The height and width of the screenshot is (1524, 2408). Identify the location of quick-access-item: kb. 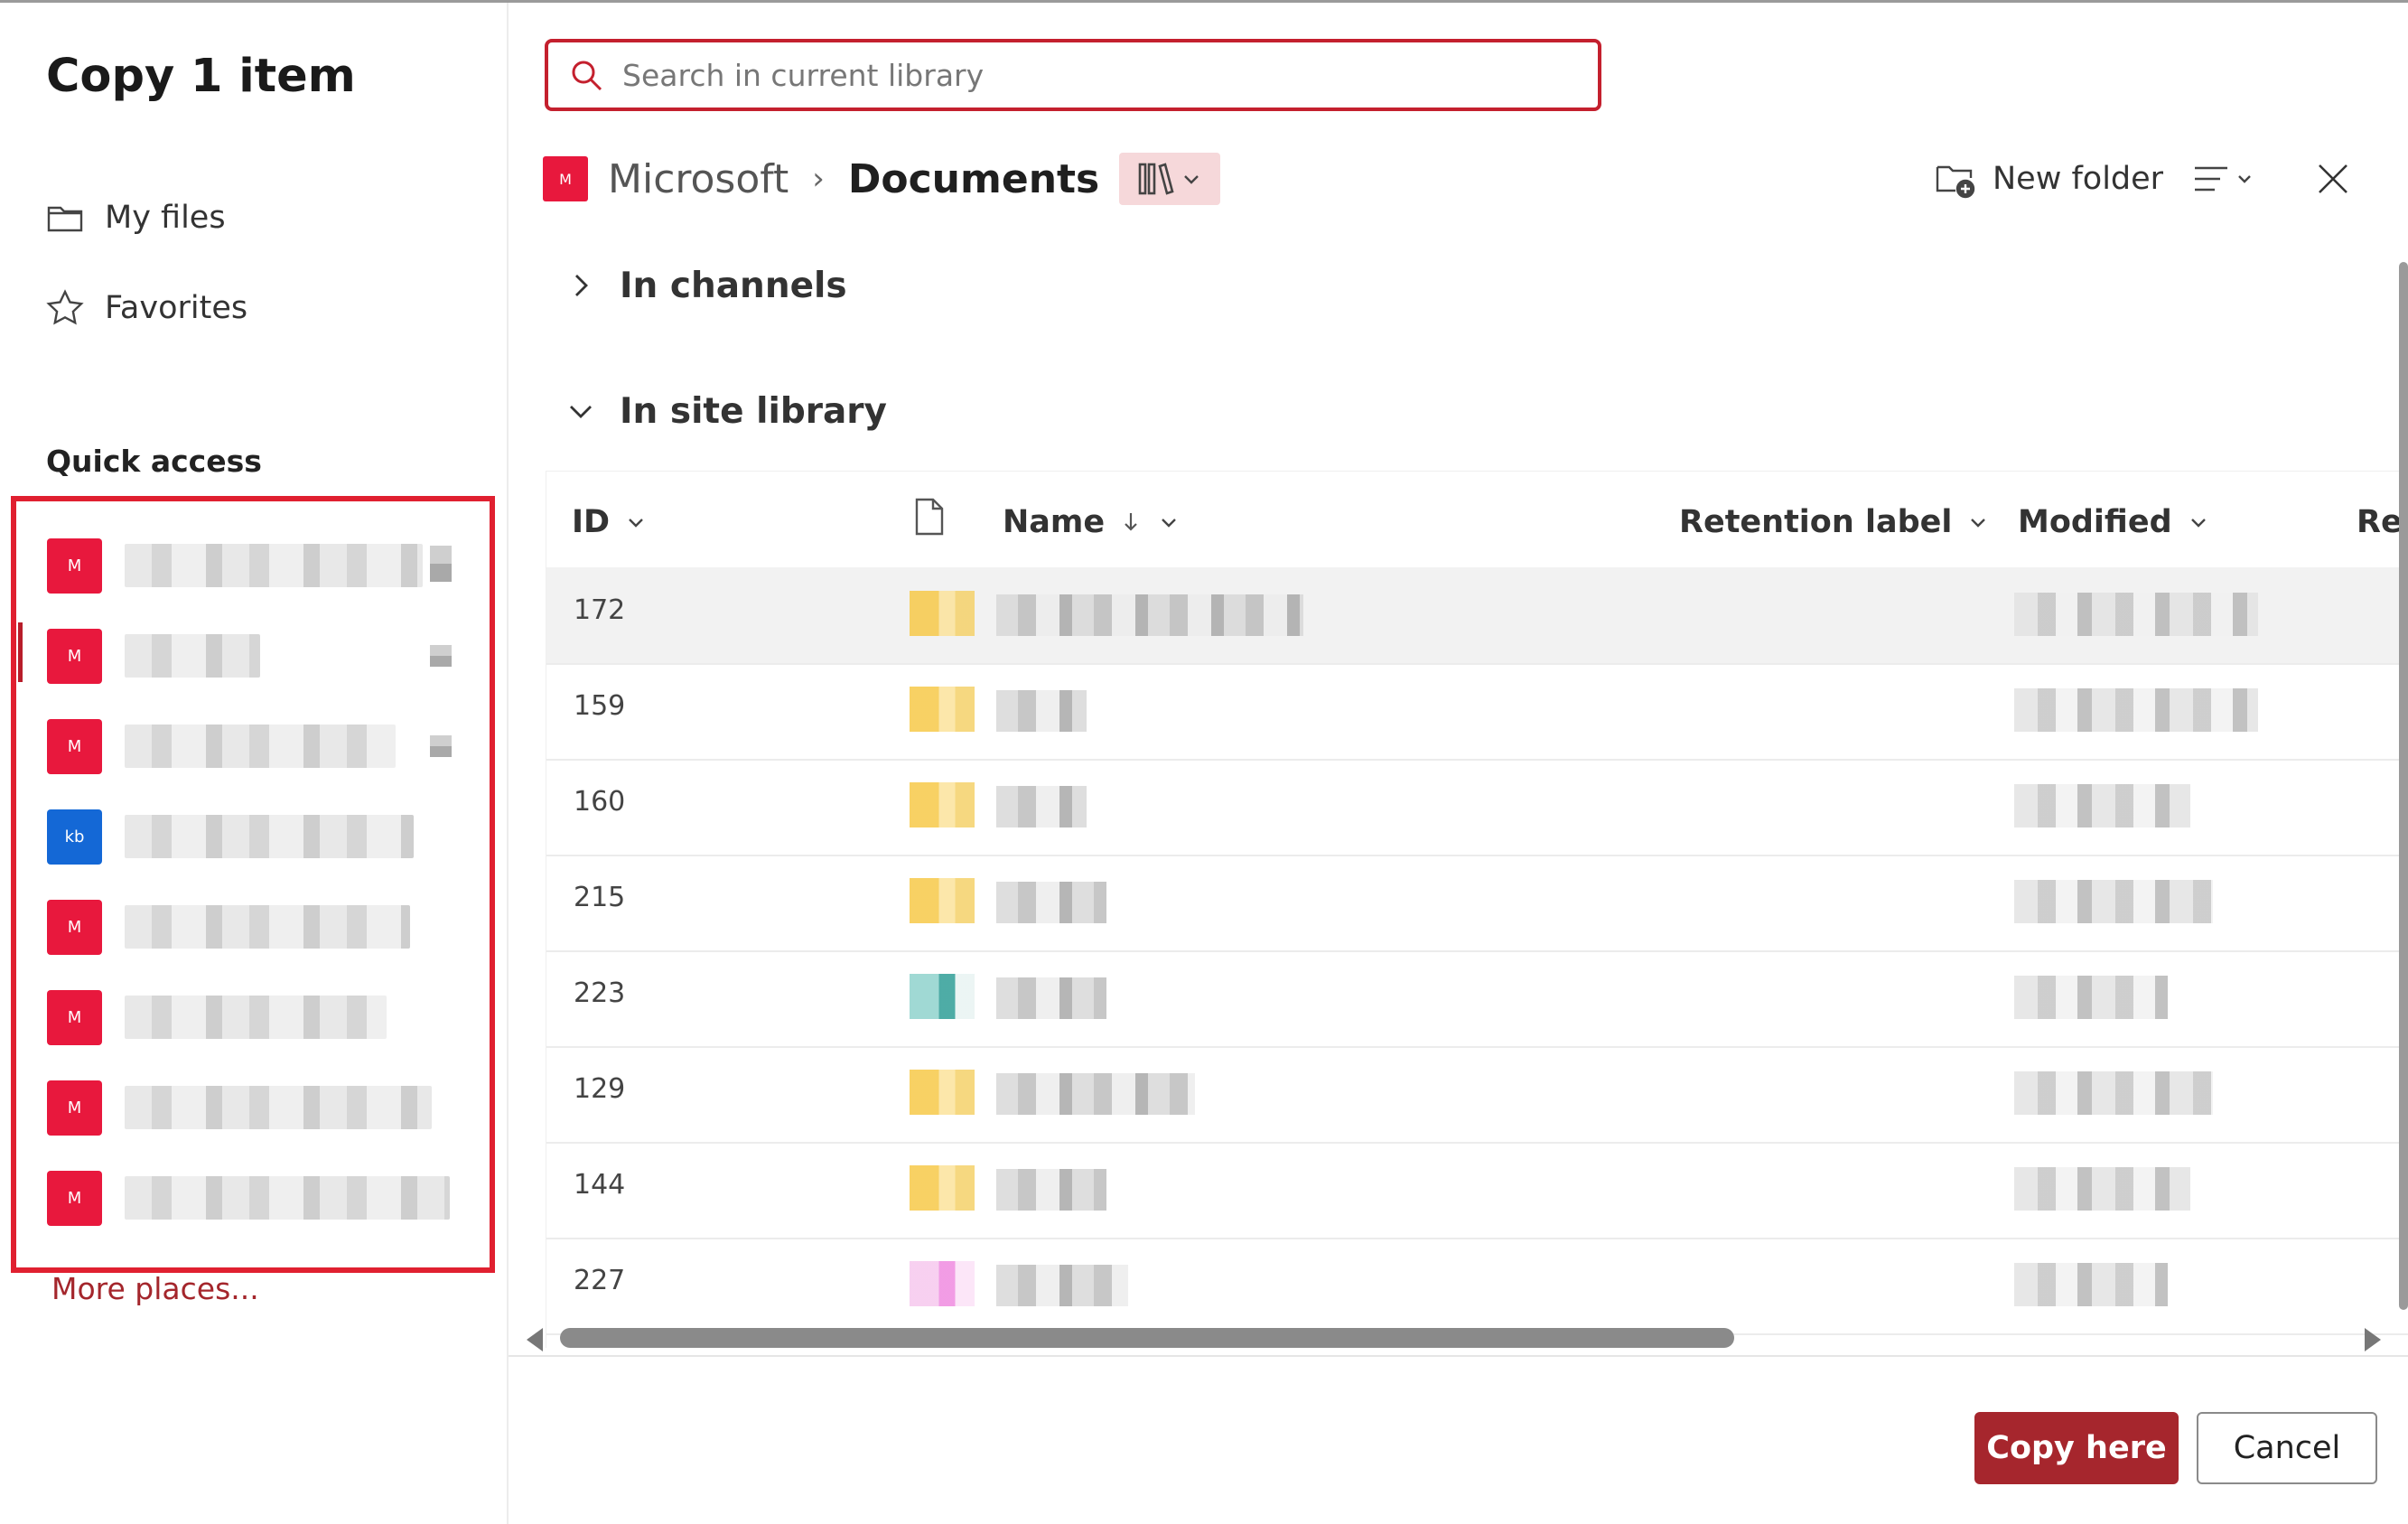
(242, 833).